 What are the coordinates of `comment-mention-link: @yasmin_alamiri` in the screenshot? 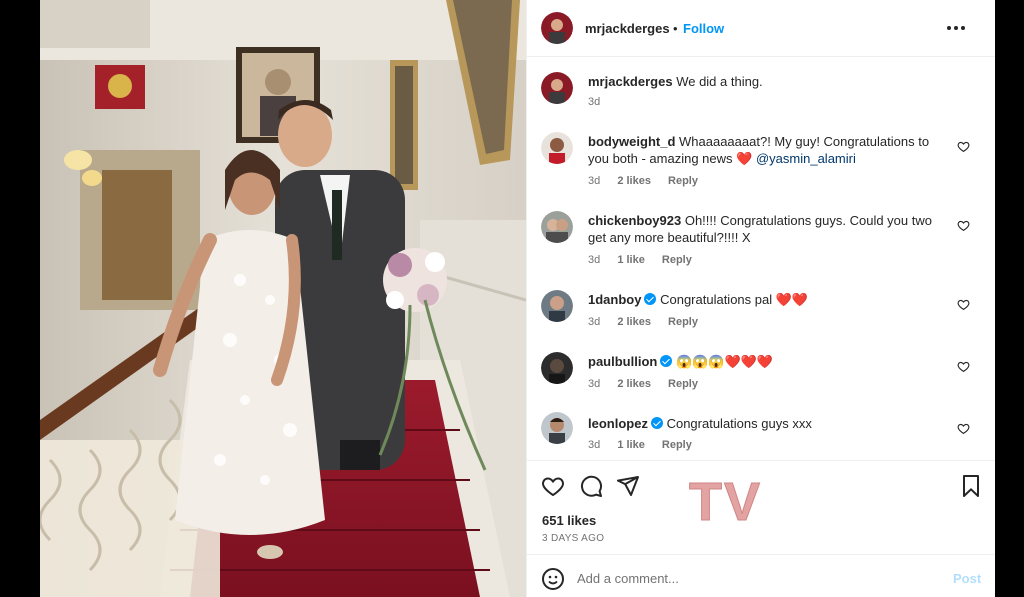 It's located at (806, 158).